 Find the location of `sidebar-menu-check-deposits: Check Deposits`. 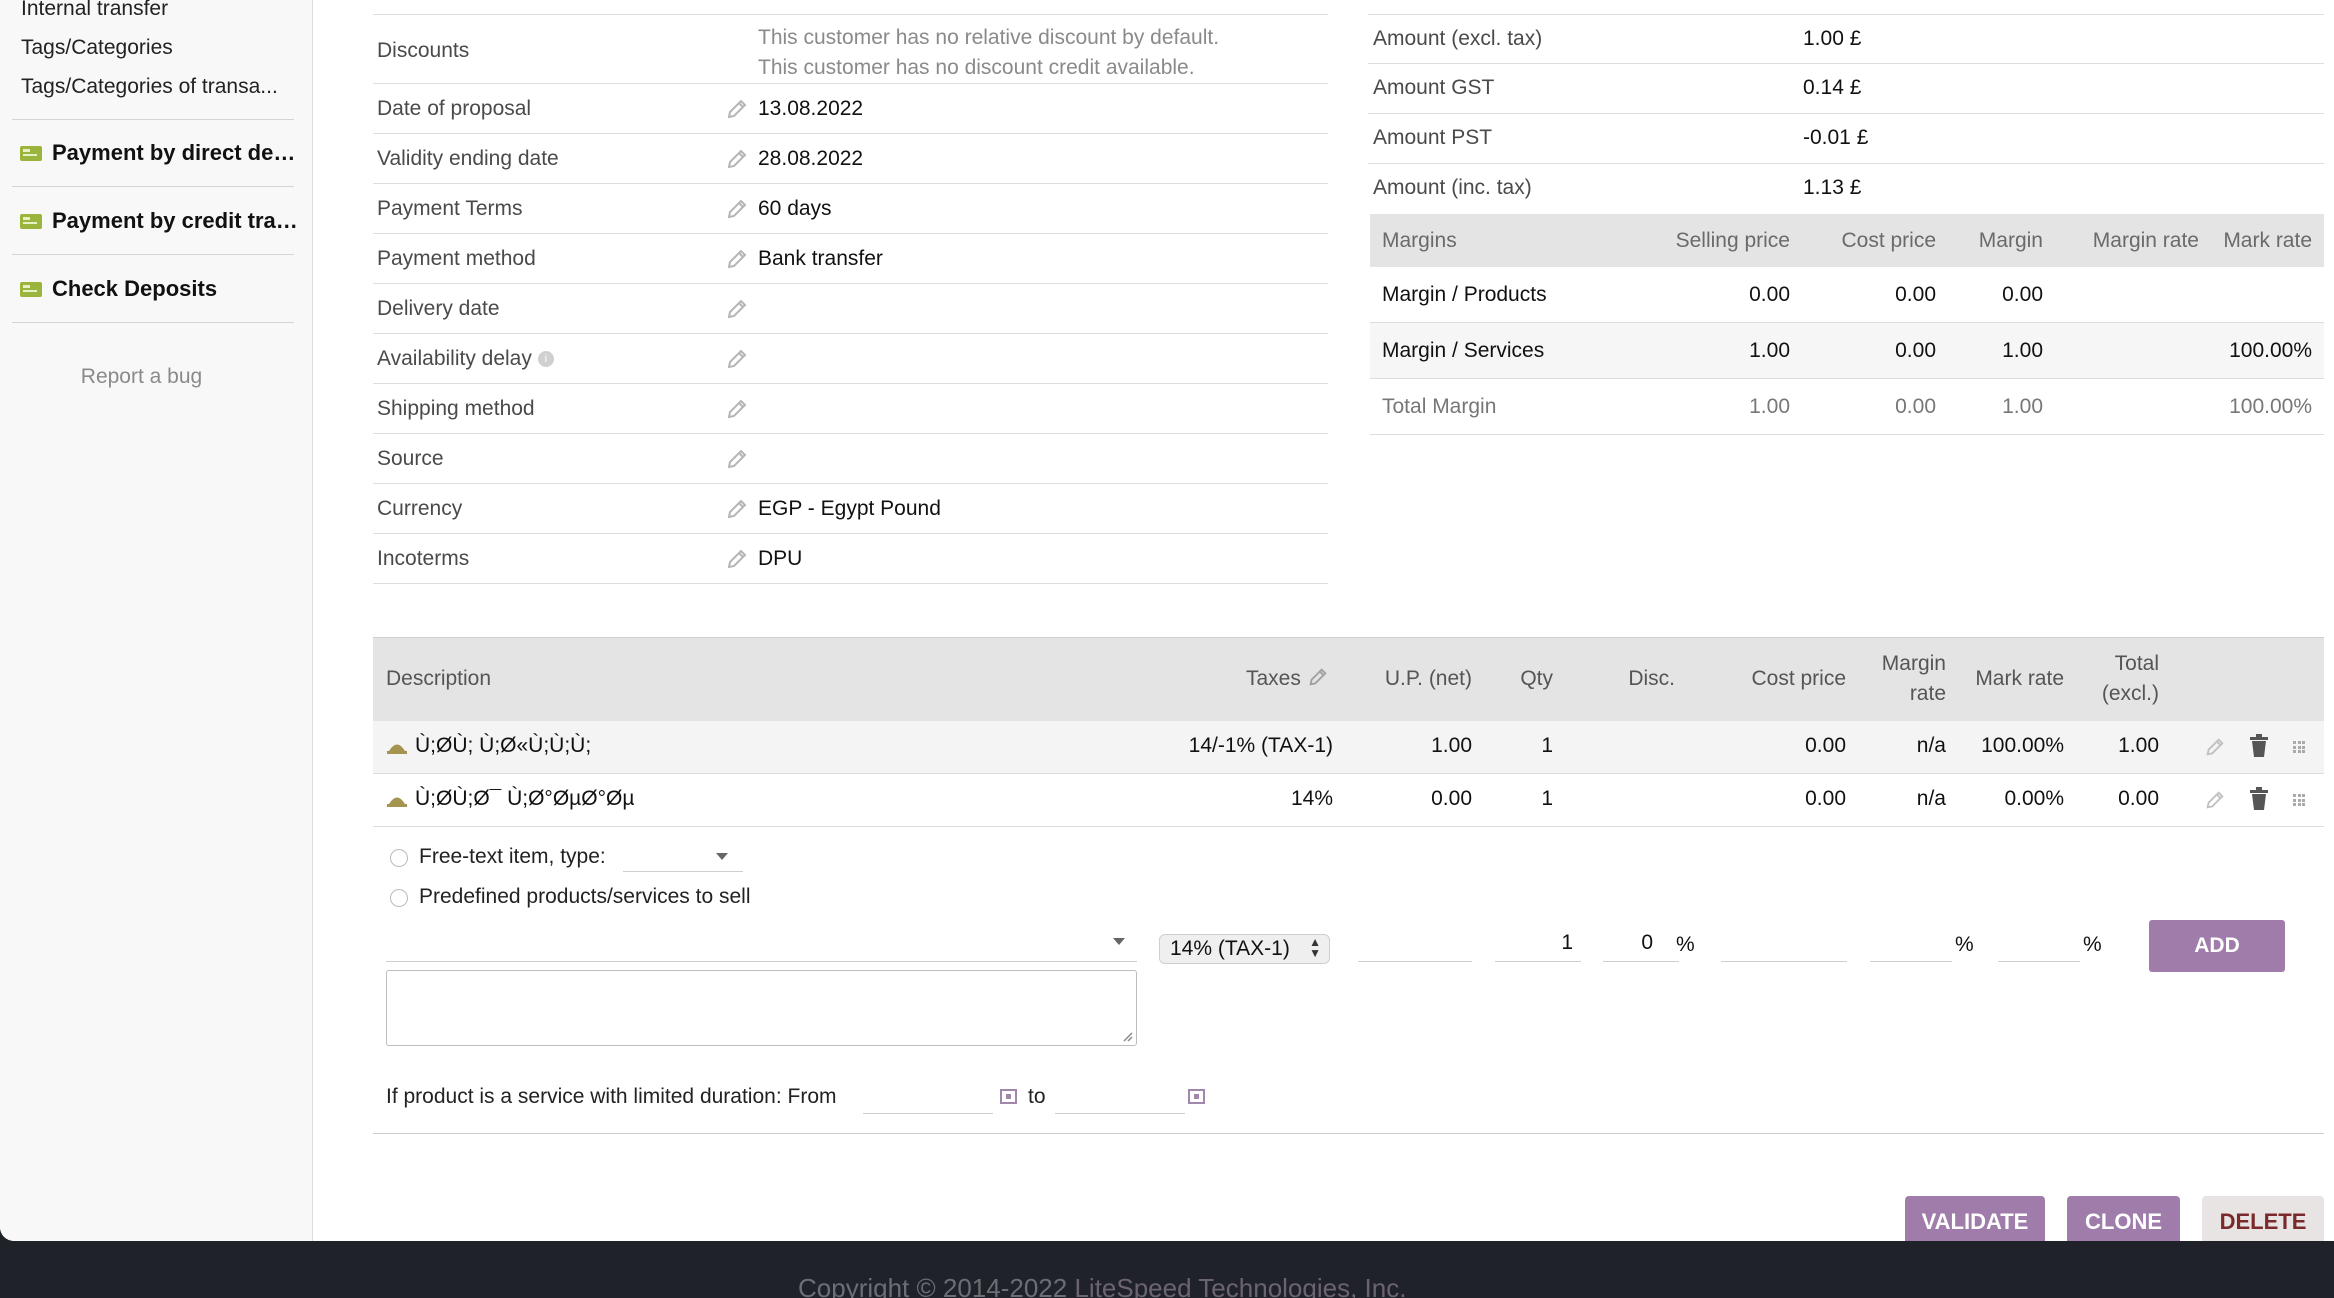

sidebar-menu-check-deposits: Check Deposits is located at coordinates (160, 289).